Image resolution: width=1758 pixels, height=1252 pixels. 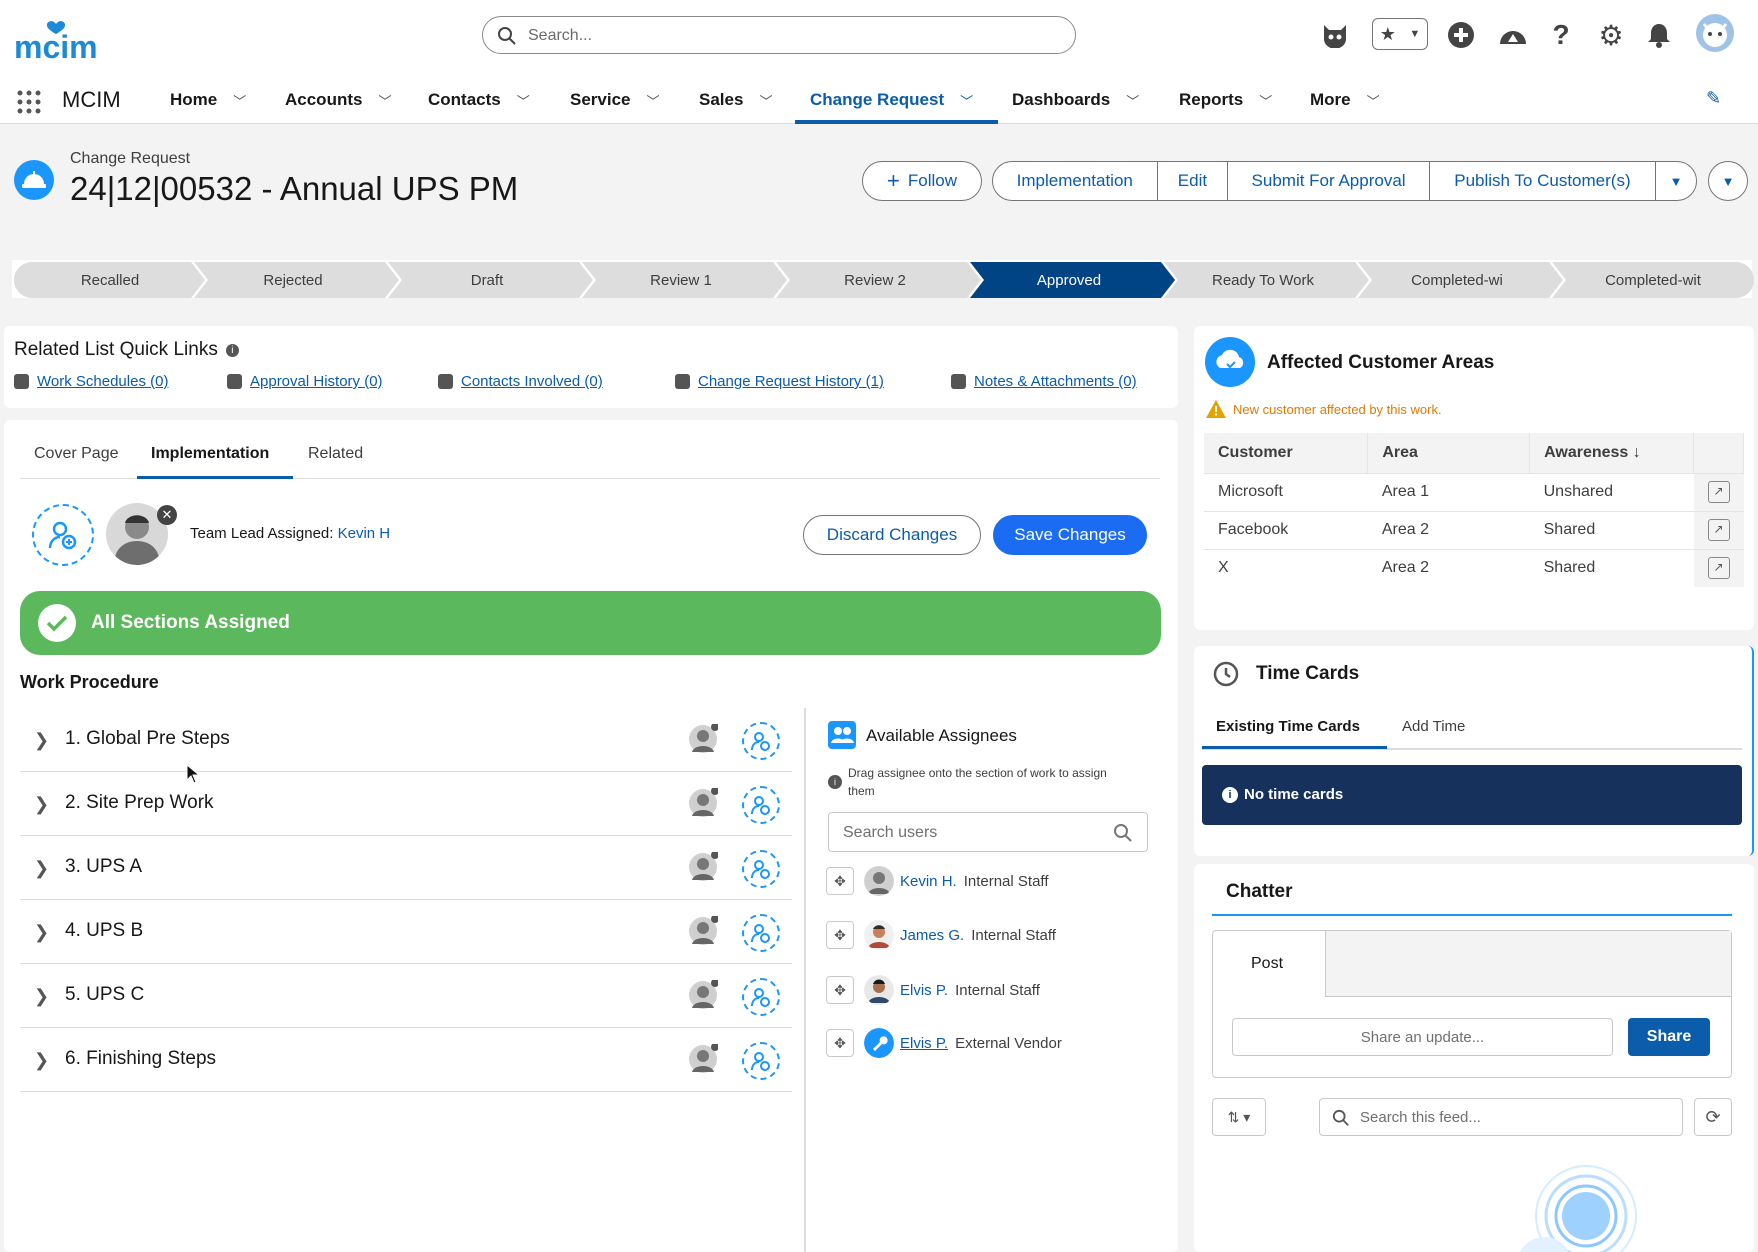 I want to click on team-lead-name: Kevin H, so click(x=364, y=533).